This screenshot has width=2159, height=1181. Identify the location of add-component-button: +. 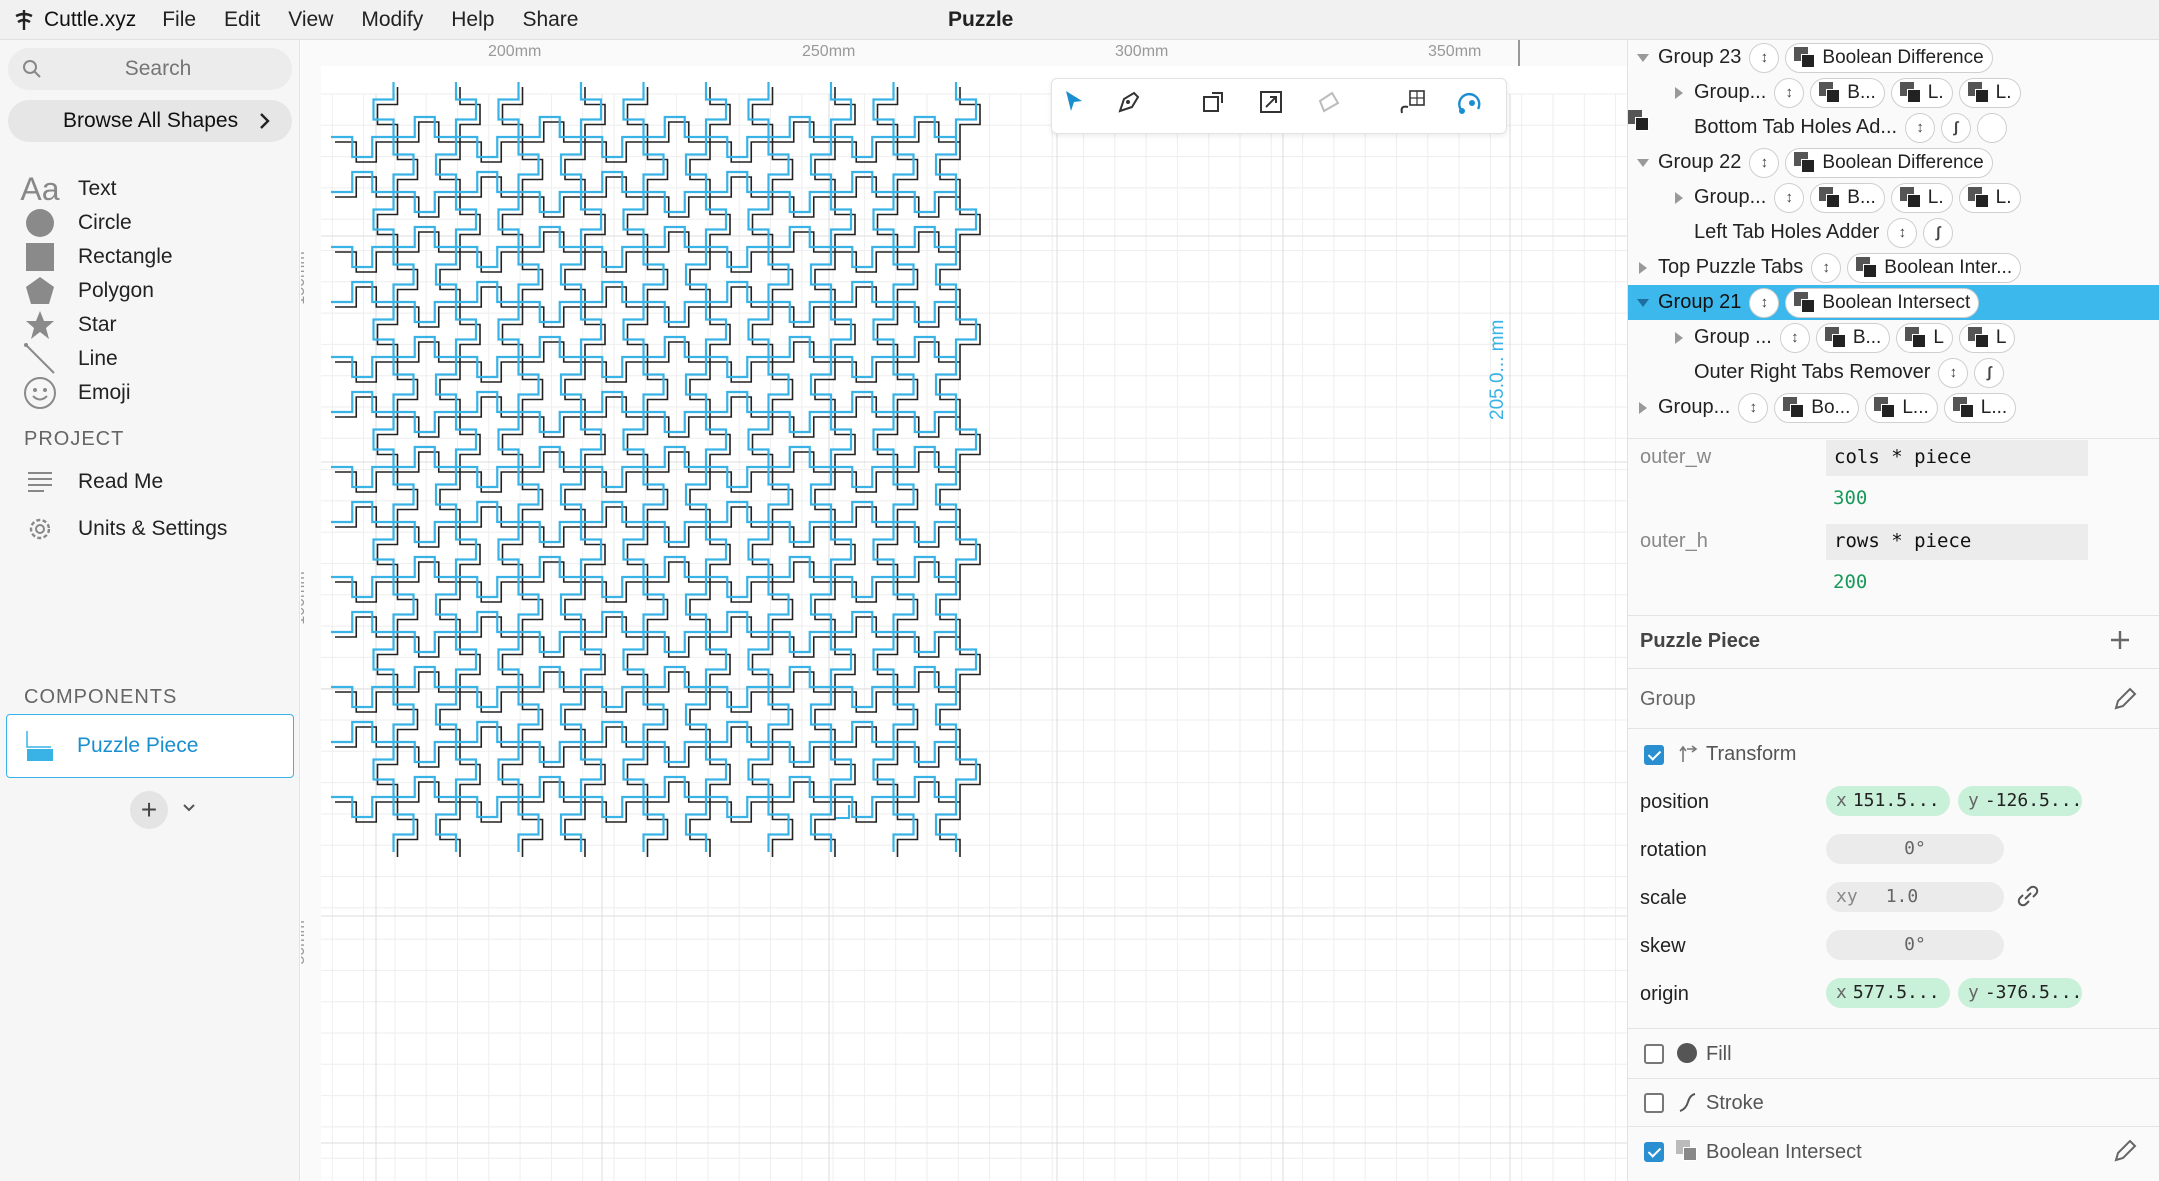
(149, 810).